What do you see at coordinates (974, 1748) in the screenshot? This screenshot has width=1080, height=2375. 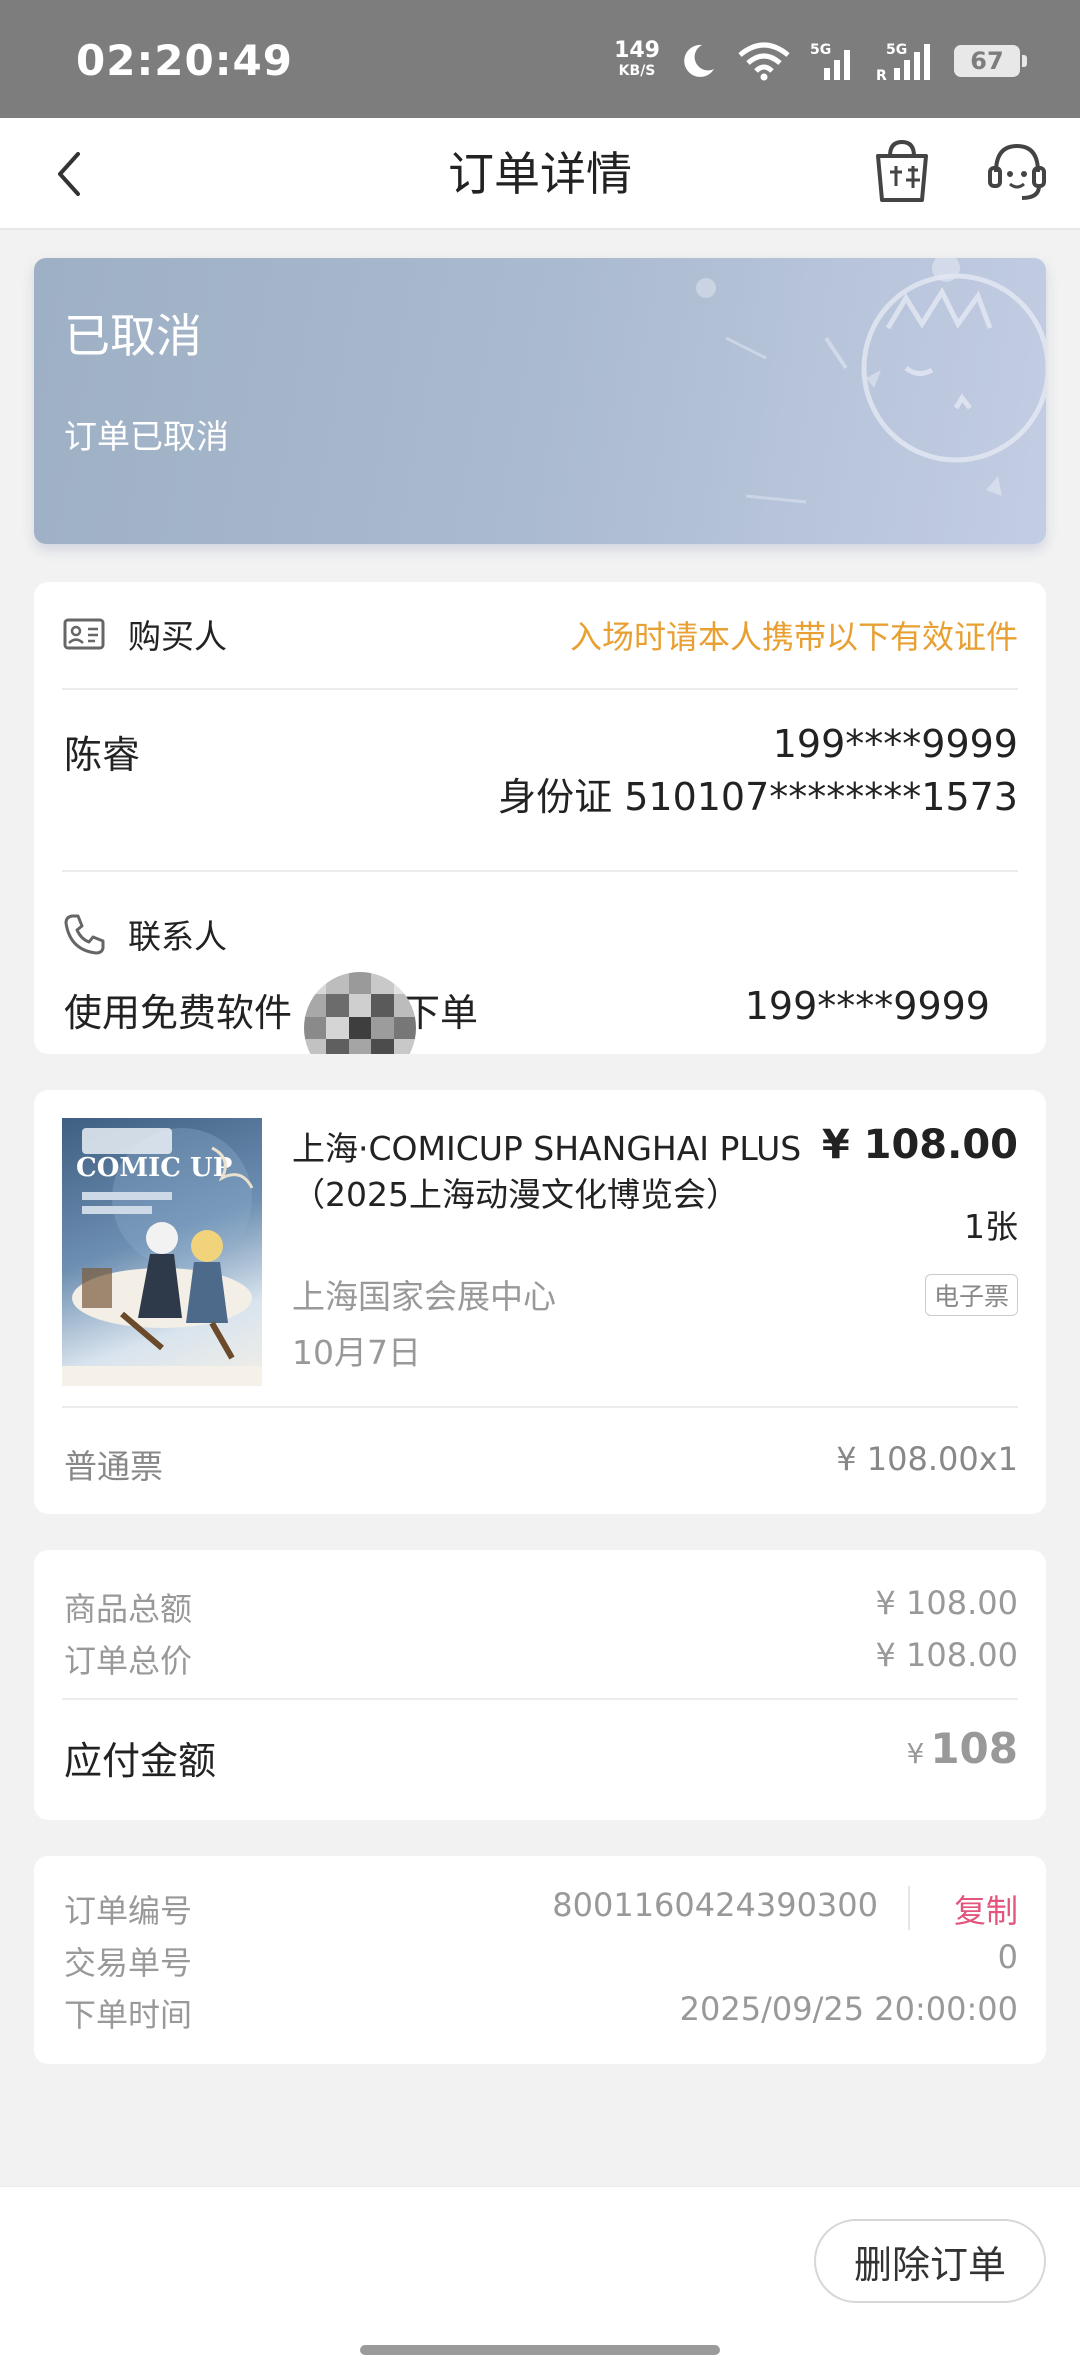 I see `payable-number: 108` at bounding box center [974, 1748].